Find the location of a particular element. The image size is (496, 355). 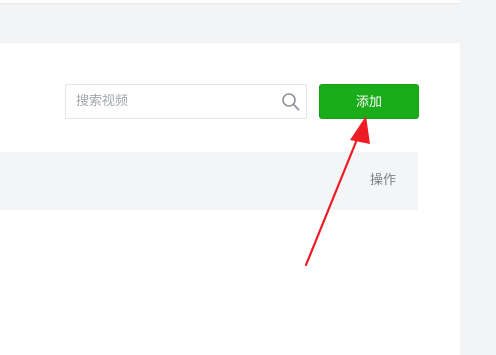

search-icon is located at coordinates (291, 102).